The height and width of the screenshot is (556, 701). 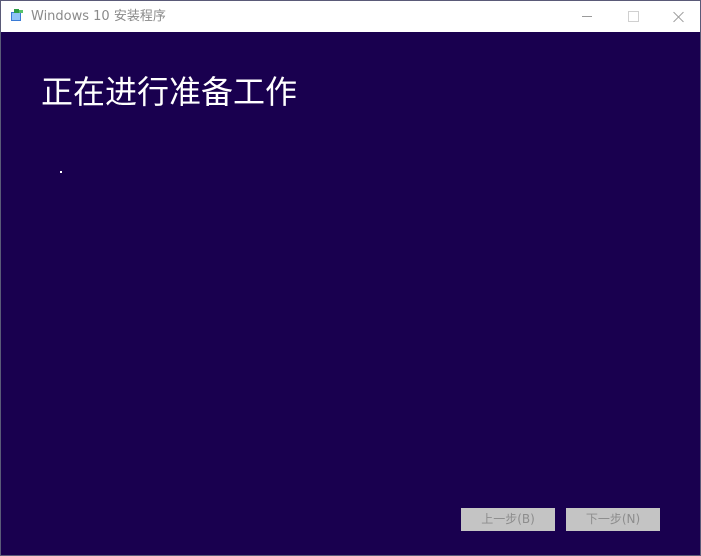 I want to click on close-icon, so click(x=679, y=17).